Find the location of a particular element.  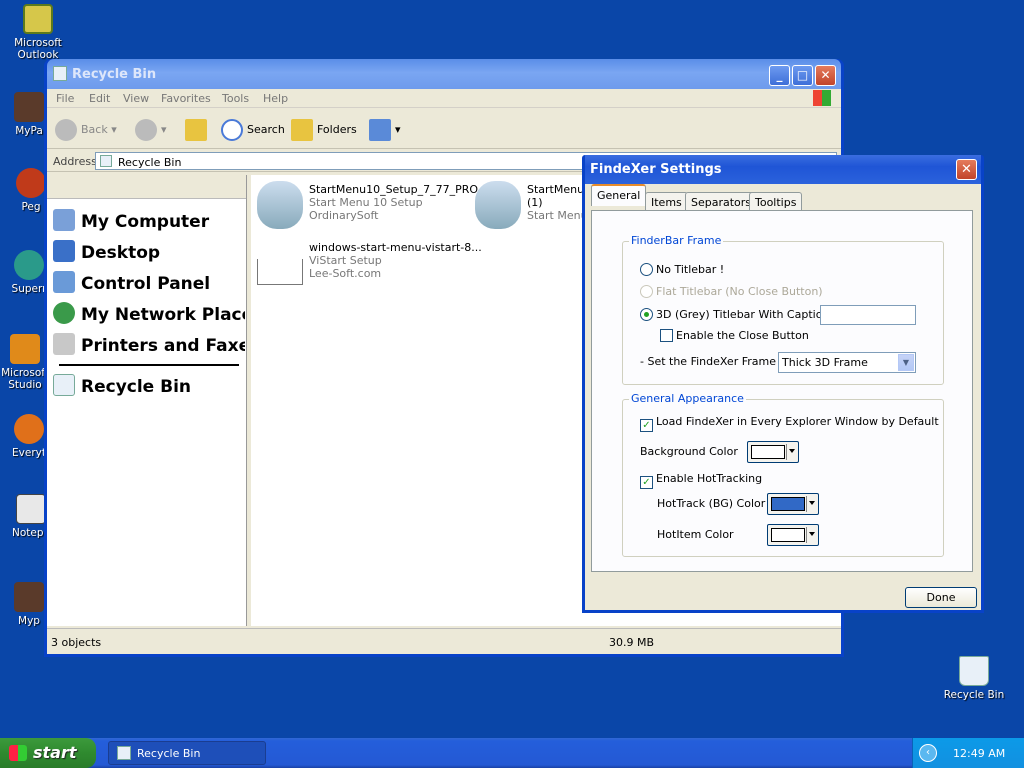

status-size: 30.9 MB is located at coordinates (632, 642).